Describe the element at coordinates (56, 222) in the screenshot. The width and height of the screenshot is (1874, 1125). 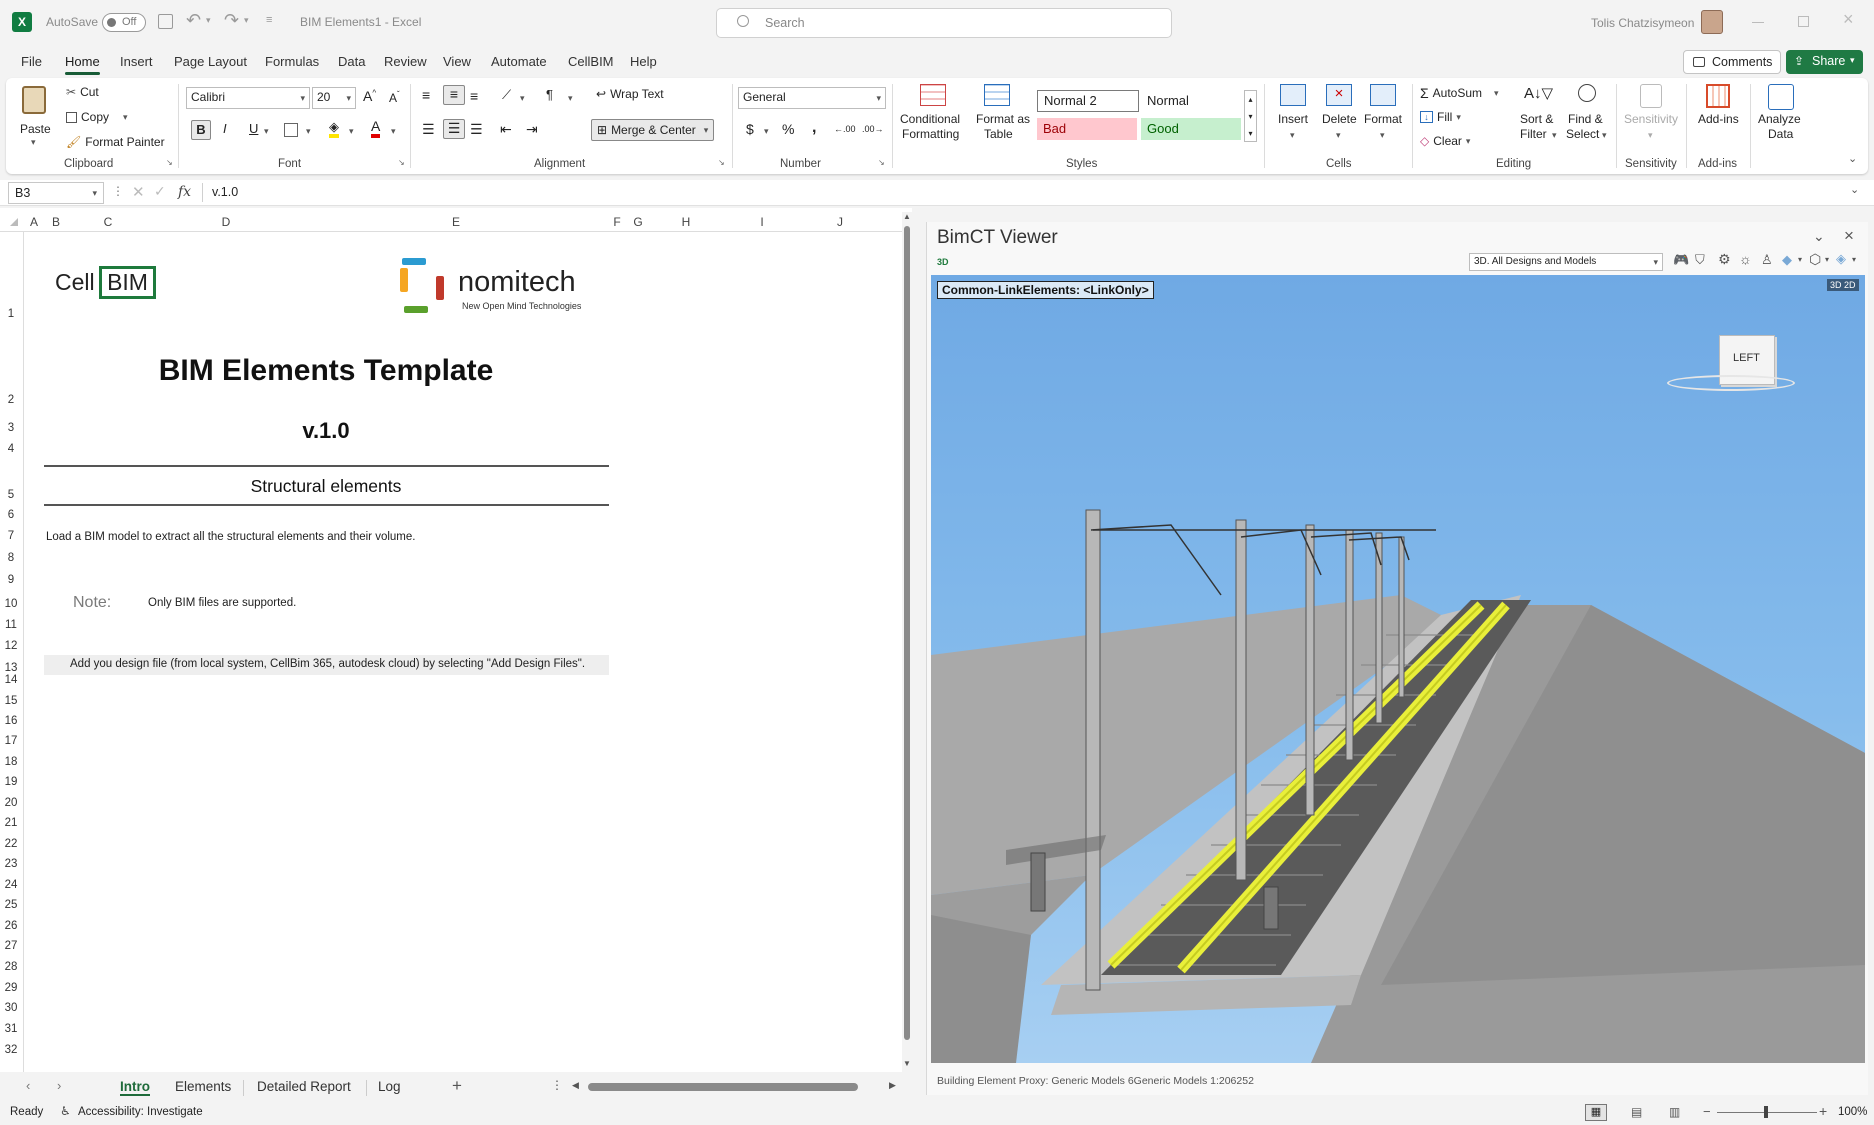
I see `column-header-b: B` at that location.